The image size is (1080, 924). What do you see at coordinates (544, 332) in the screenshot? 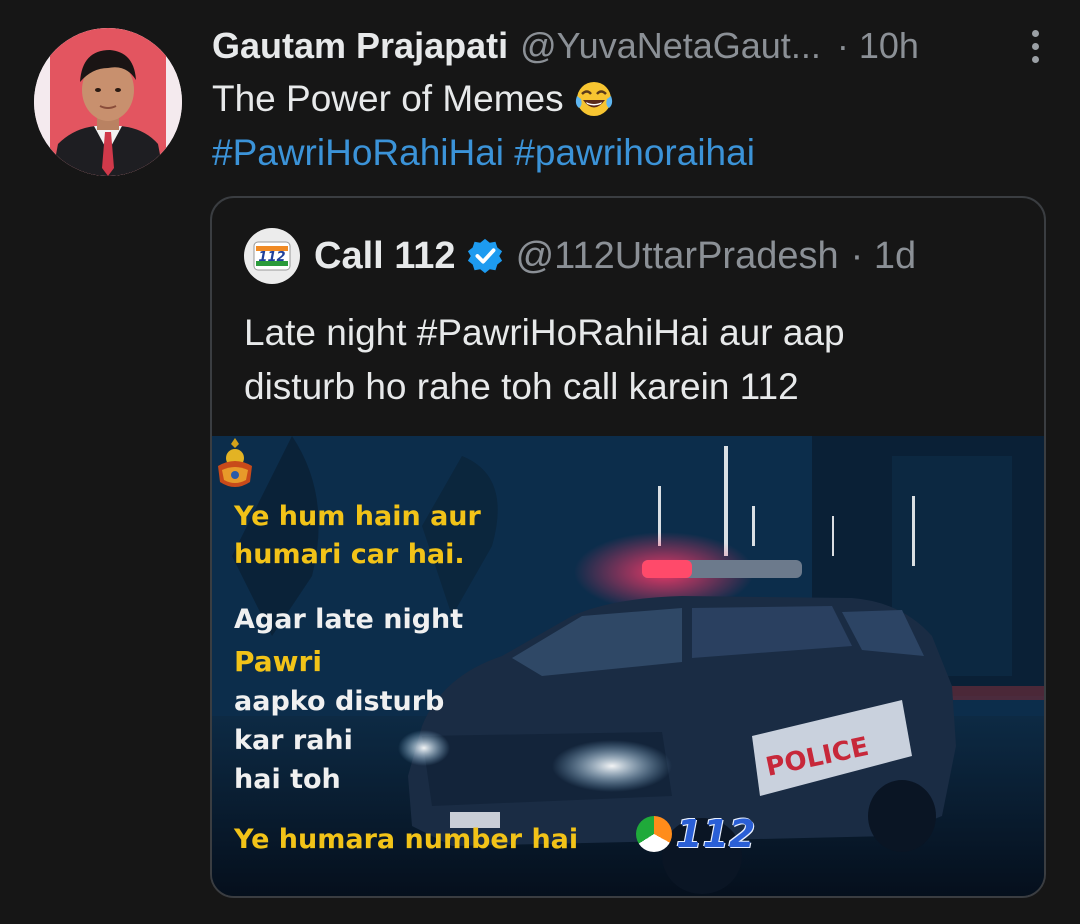
I see `quoted-text-line-1: Late night #PawriHoRahiHai aur aap` at bounding box center [544, 332].